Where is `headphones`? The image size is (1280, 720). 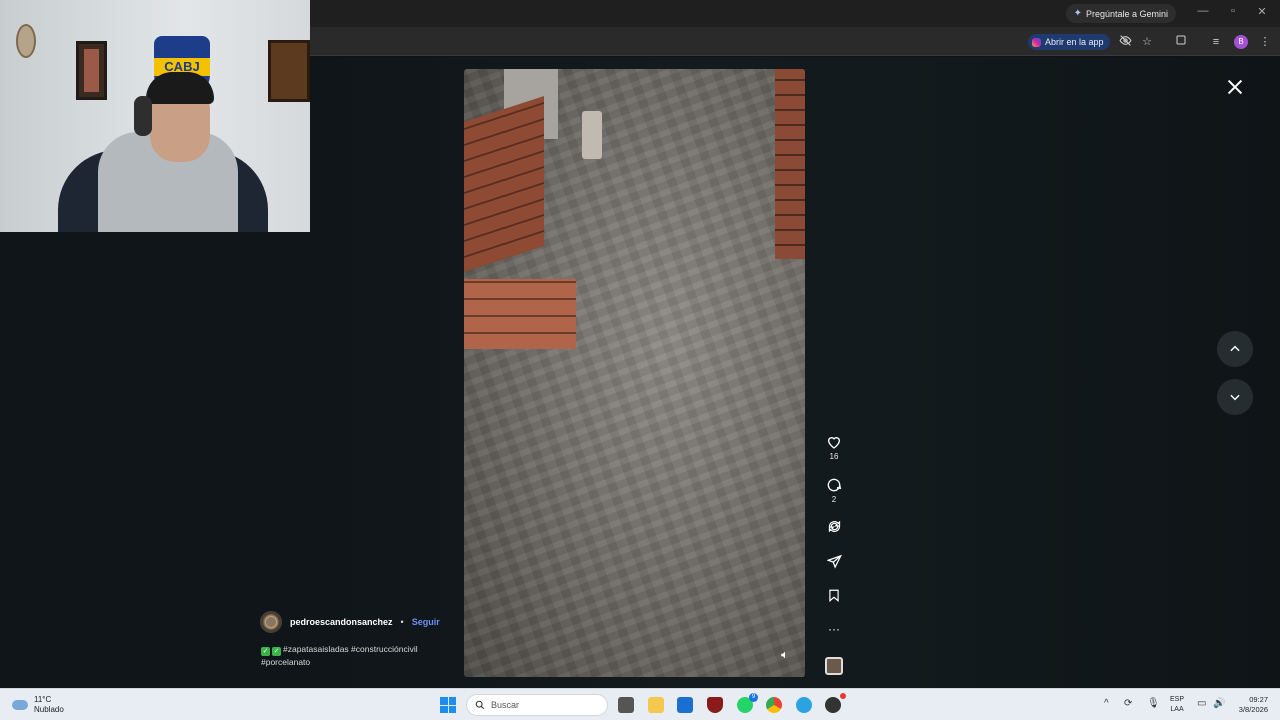 headphones is located at coordinates (143, 116).